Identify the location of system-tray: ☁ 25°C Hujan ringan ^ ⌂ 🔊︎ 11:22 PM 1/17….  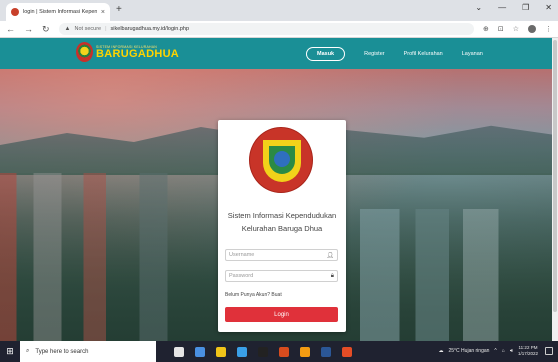
(489, 351).